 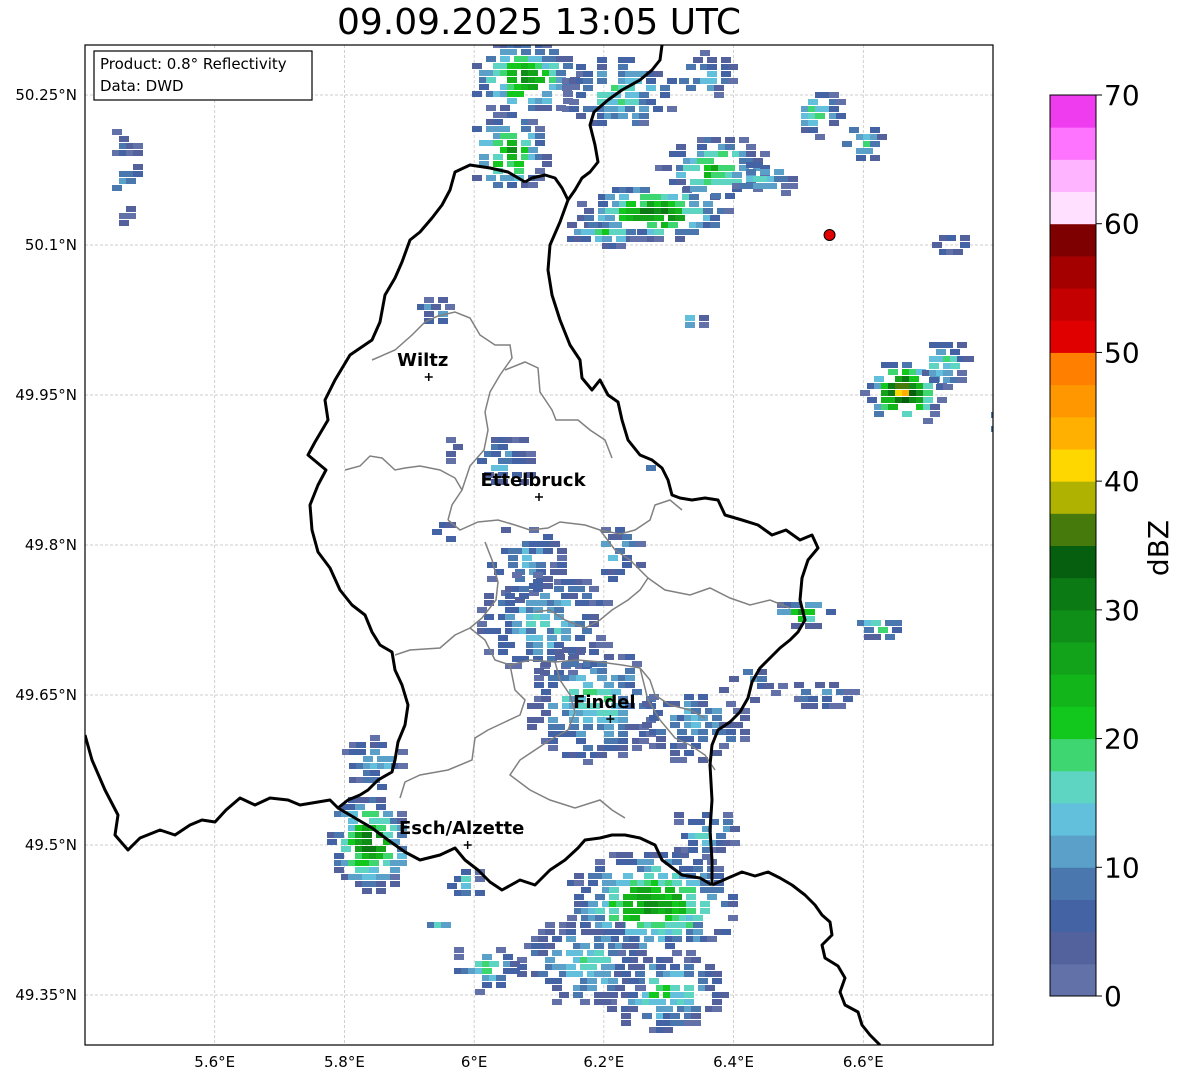 What do you see at coordinates (461, 828) in the screenshot?
I see `city-label: Esch/Alzette` at bounding box center [461, 828].